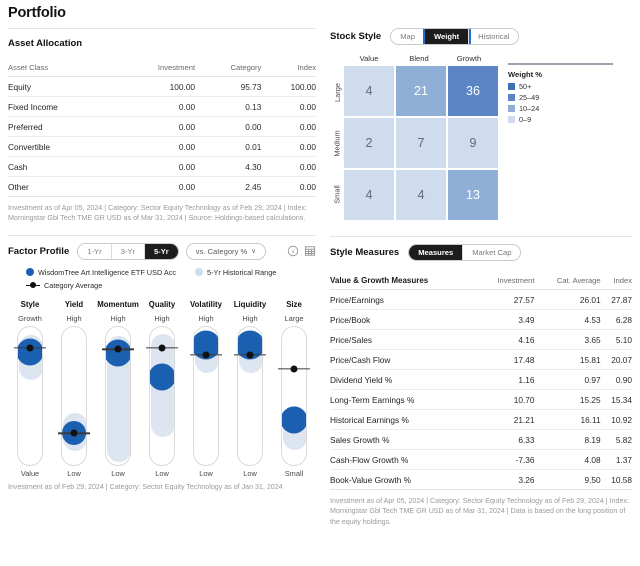 The image size is (640, 566). Describe the element at coordinates (228, 68) in the screenshot. I see `column-header-category: Category` at that location.